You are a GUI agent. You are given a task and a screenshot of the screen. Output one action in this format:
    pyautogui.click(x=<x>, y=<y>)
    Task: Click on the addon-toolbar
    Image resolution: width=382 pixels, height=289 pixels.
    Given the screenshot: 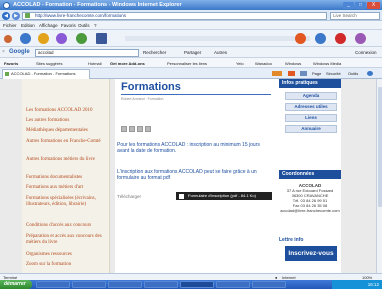 What is the action you would take?
    pyautogui.click(x=191, y=38)
    